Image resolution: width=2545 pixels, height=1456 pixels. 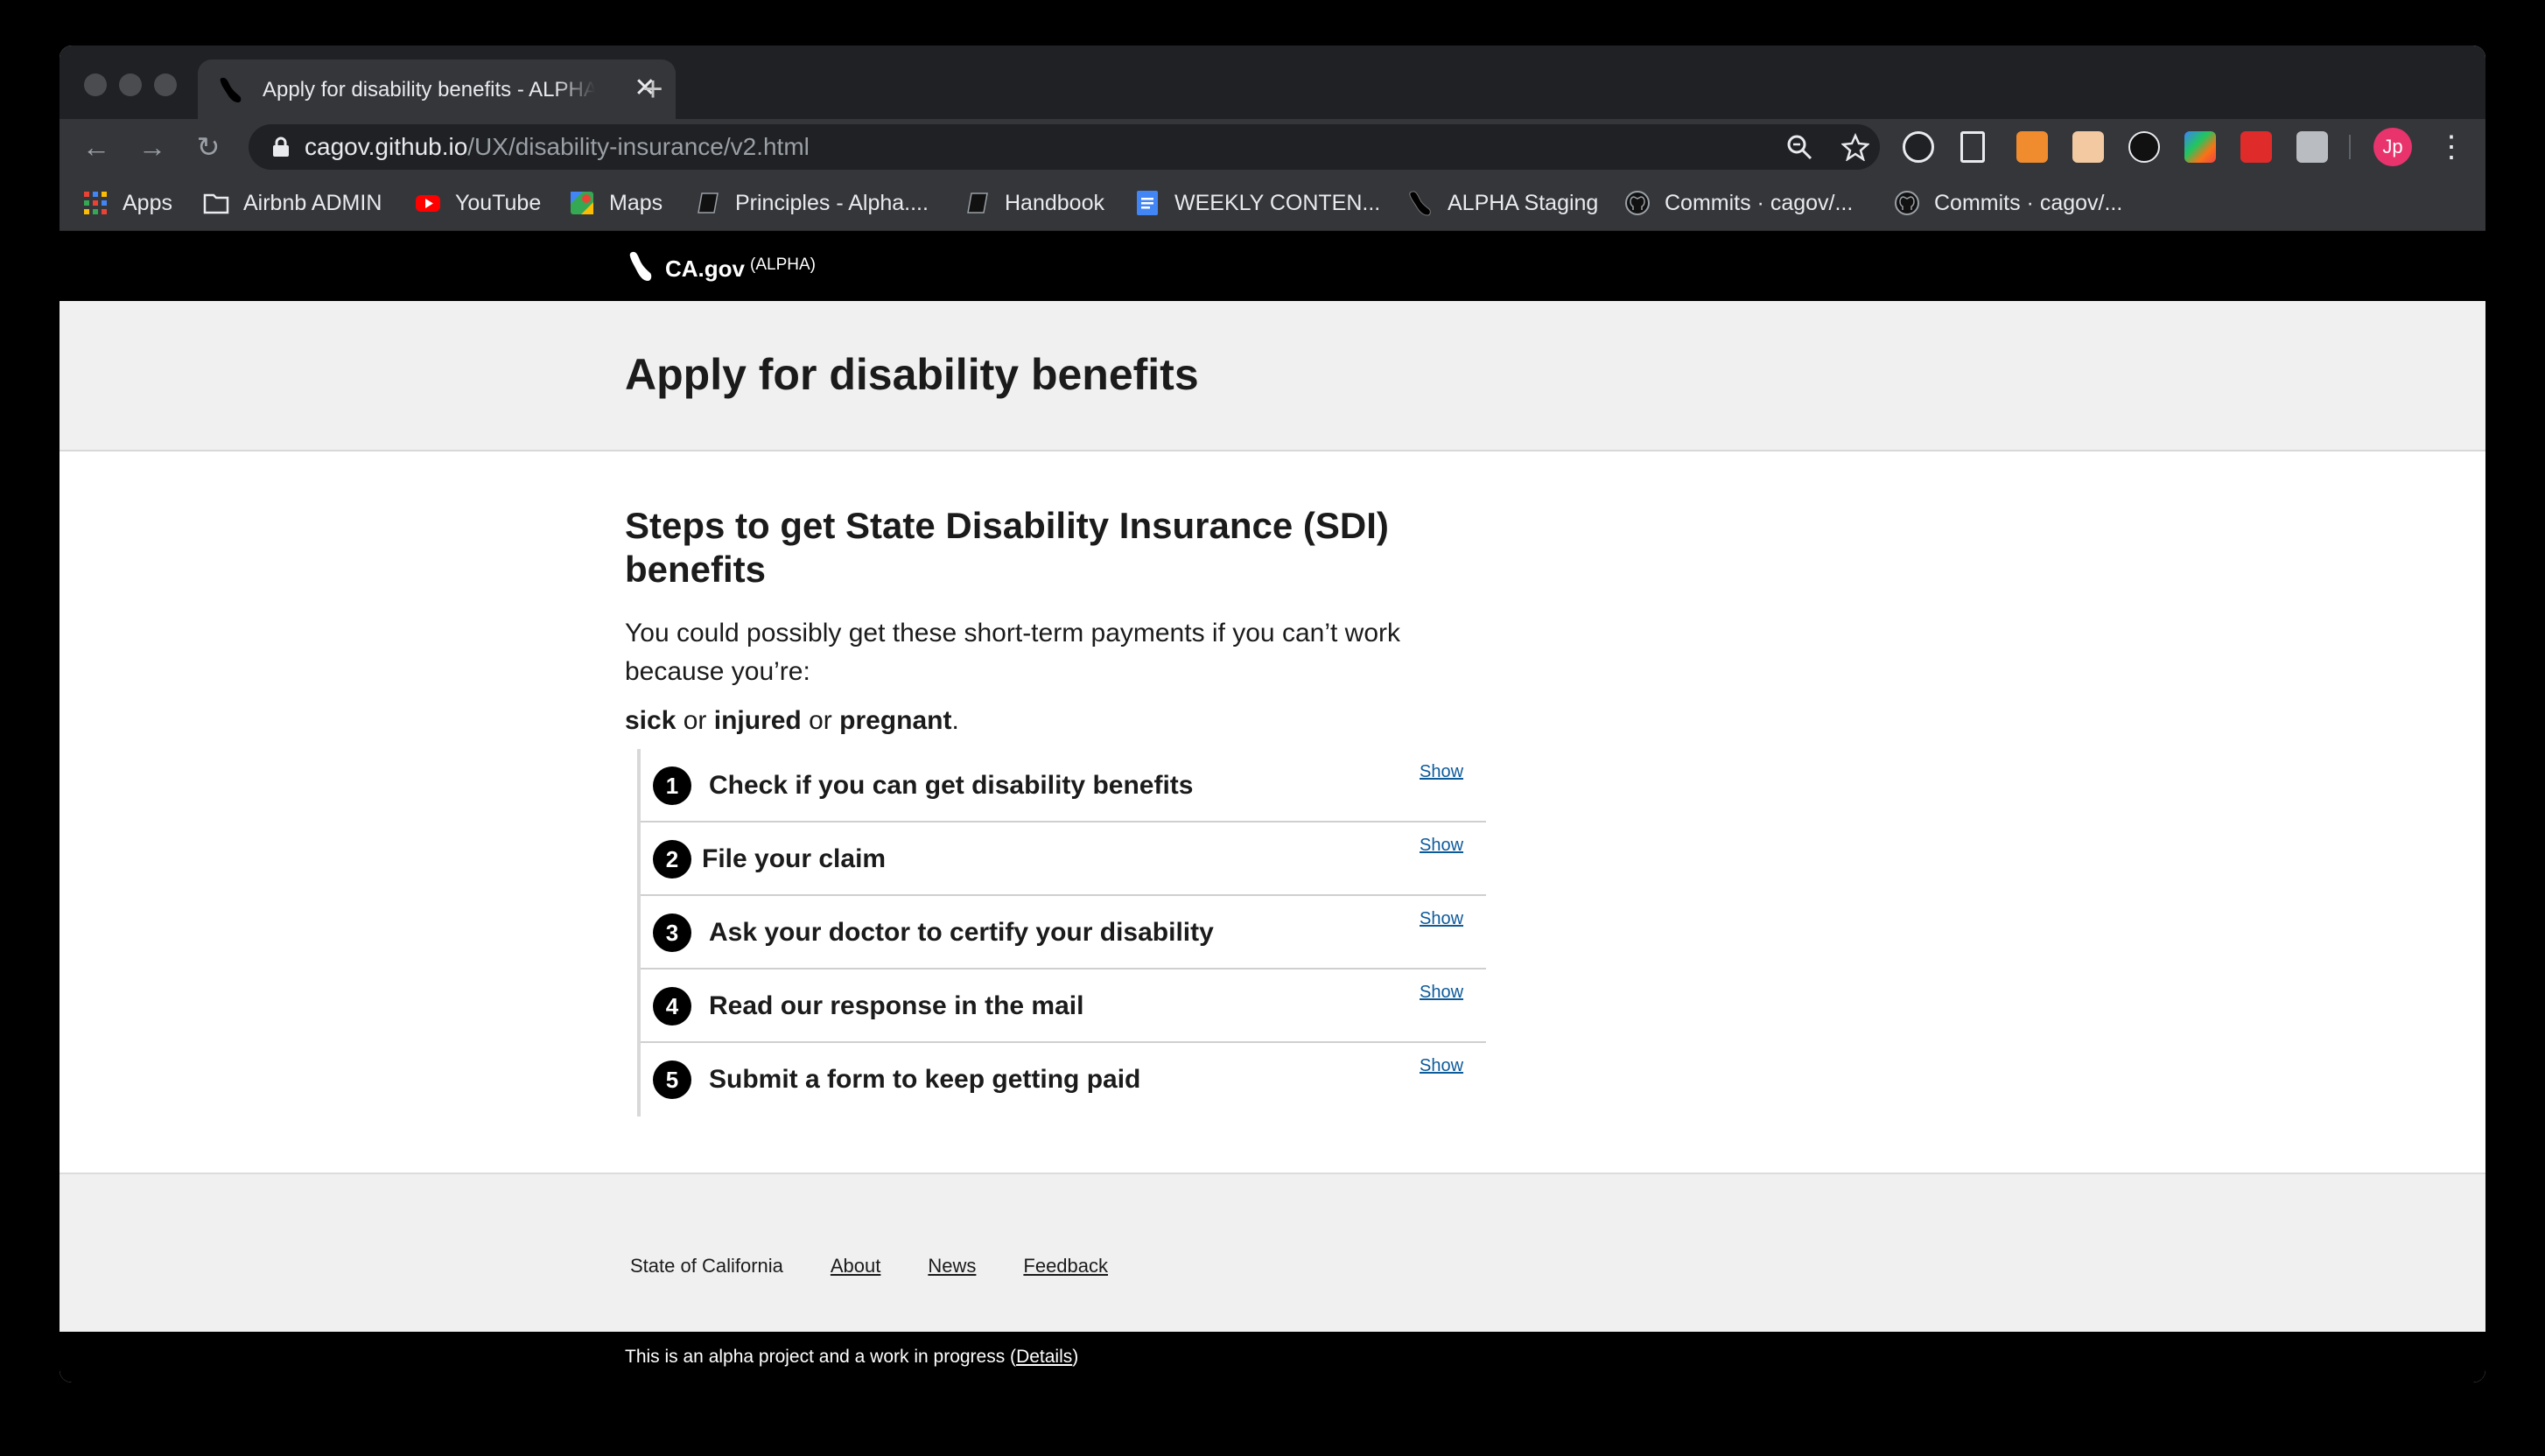 What do you see at coordinates (152, 147) in the screenshot?
I see `forward-button: →` at bounding box center [152, 147].